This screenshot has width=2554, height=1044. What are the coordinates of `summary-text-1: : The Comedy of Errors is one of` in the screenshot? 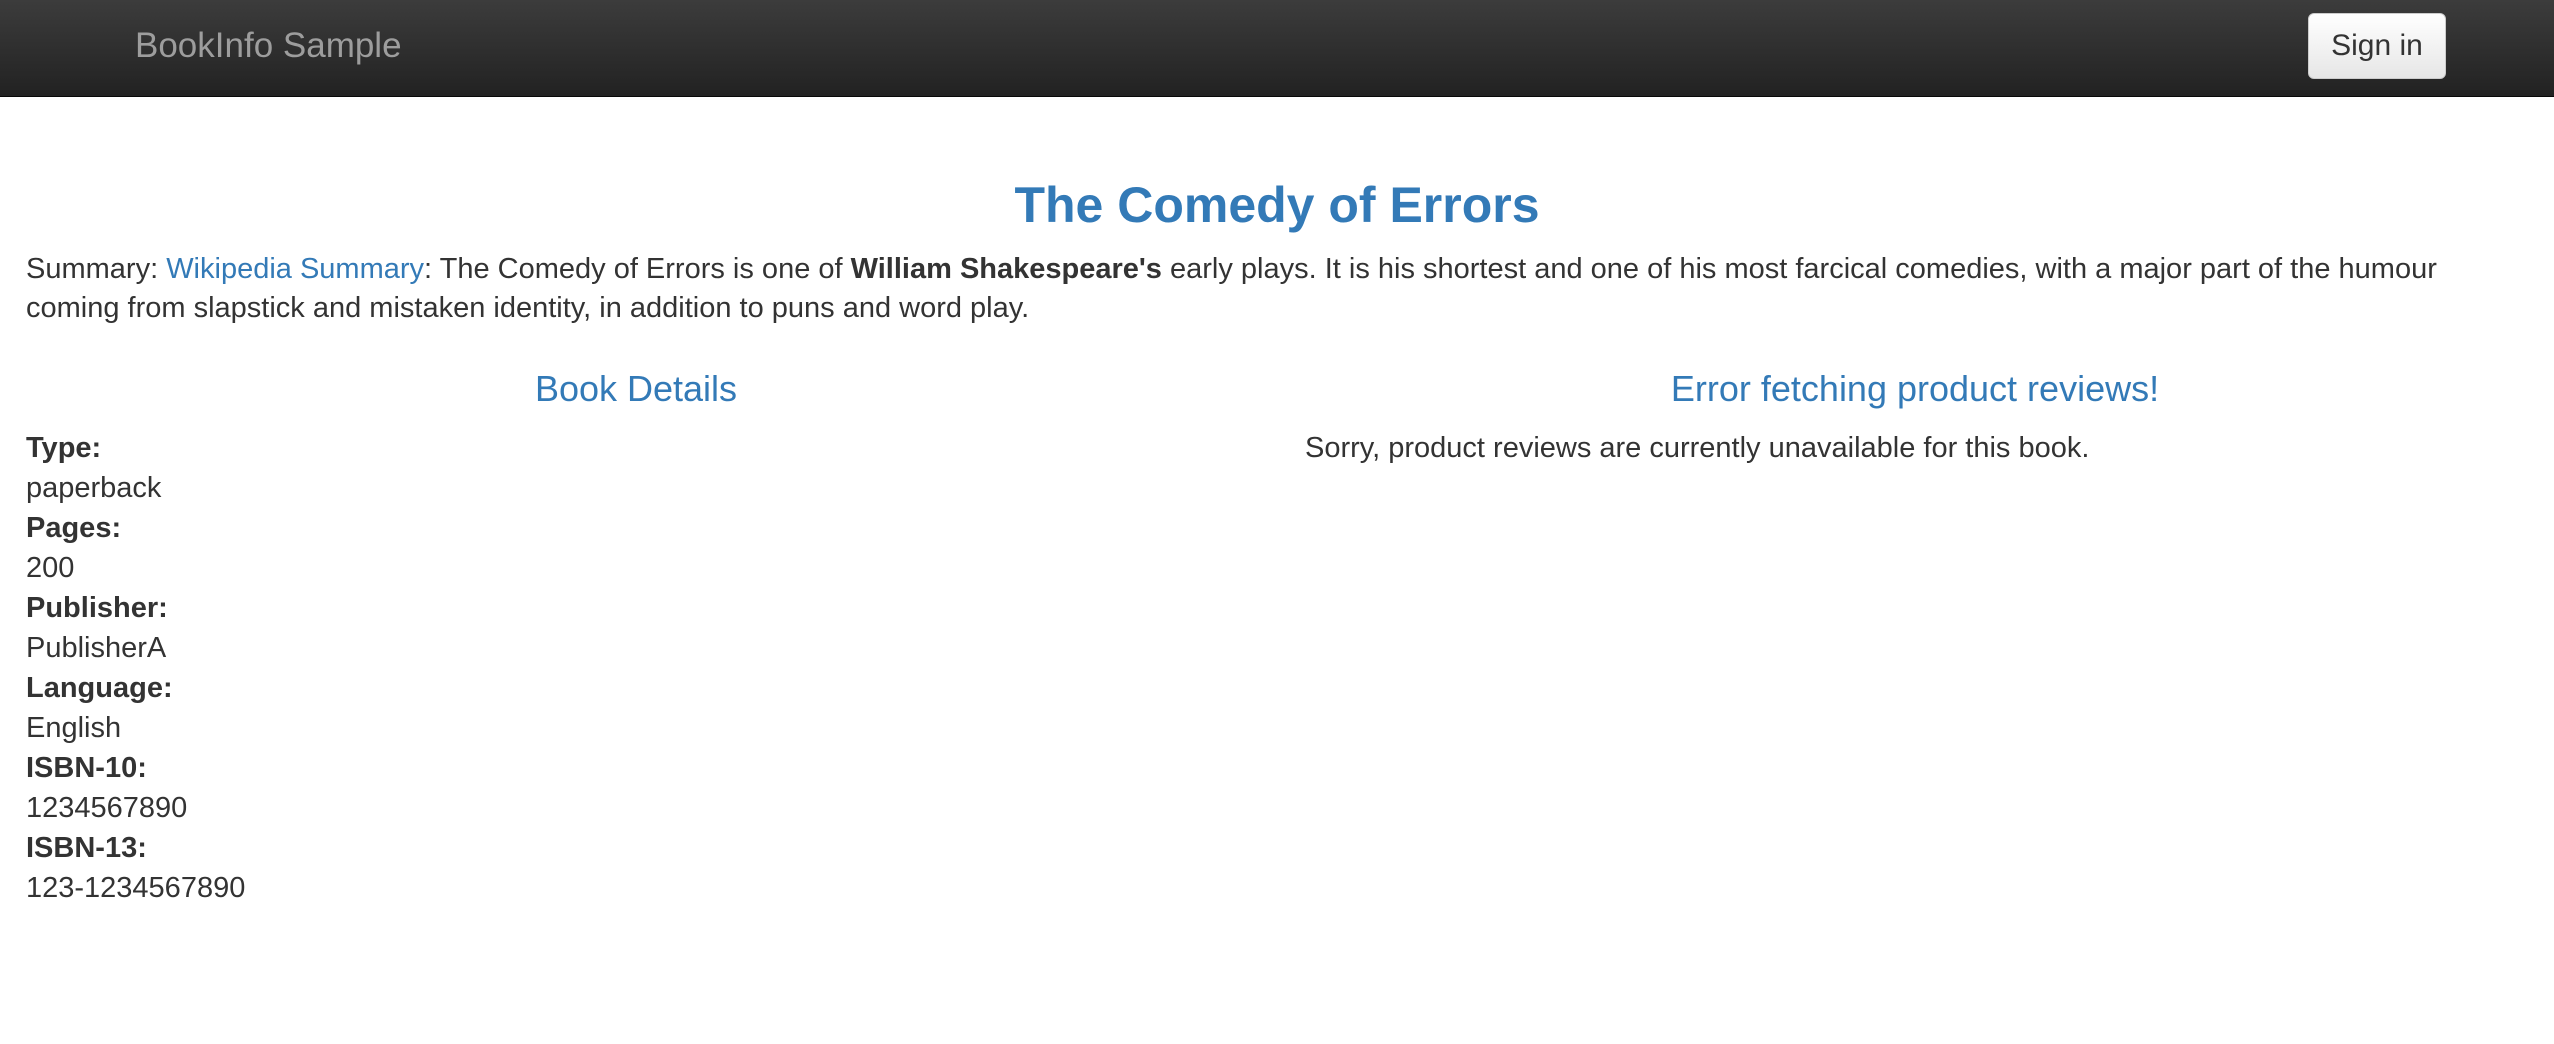 It's located at (637, 269).